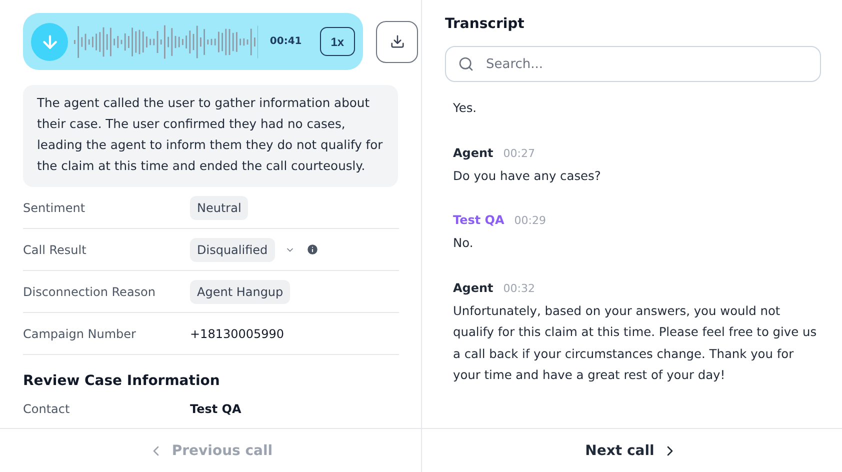 Image resolution: width=842 pixels, height=472 pixels. Describe the element at coordinates (635, 343) in the screenshot. I see `message-text: Unfortunately, based on your answers, you would not qualify for this claim at this time. Please feel free to give us a call back if your circumstances change. Thank you for your time and have a great rest of your day!` at that location.